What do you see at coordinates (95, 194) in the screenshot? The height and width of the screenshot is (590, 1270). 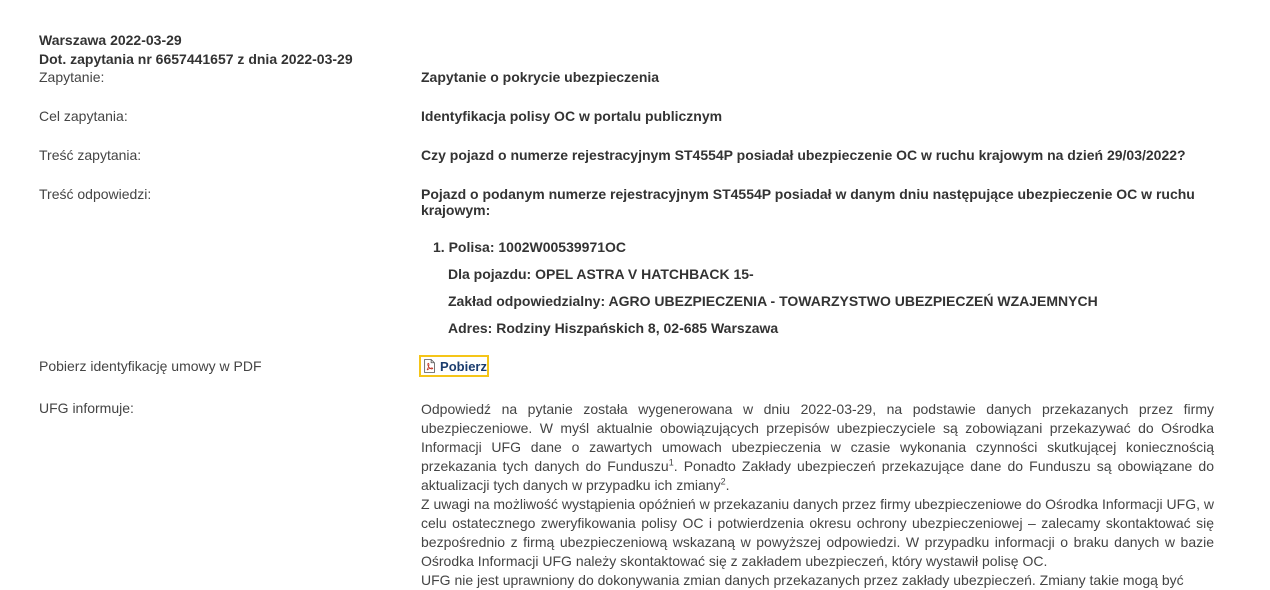 I see `tresc-odpowiedzi-label: Treść odpowiedzi:` at bounding box center [95, 194].